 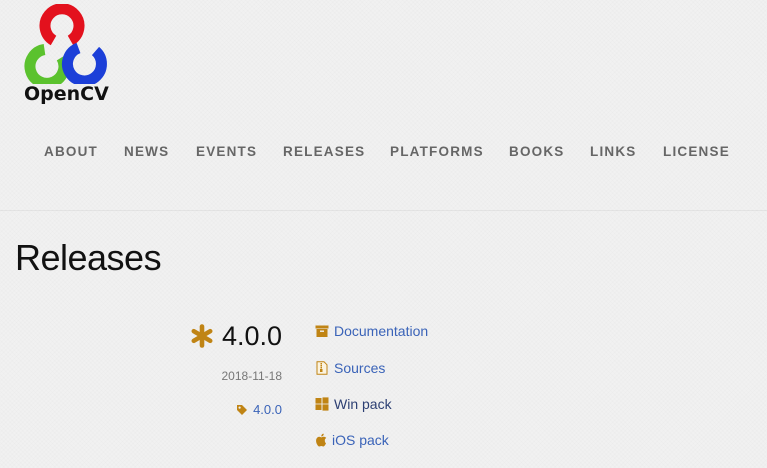 What do you see at coordinates (360, 440) in the screenshot?
I see `ios-pack-link-label: iOS pack` at bounding box center [360, 440].